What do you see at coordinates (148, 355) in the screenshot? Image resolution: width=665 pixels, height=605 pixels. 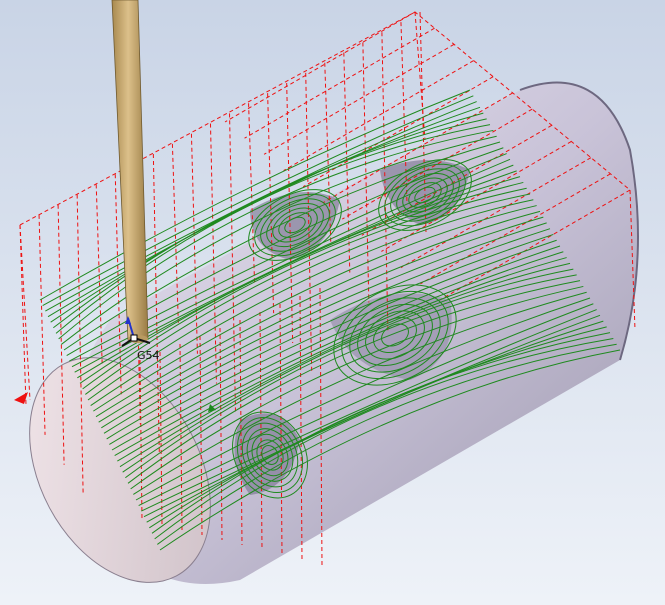 I see `wcs-label: G54` at bounding box center [148, 355].